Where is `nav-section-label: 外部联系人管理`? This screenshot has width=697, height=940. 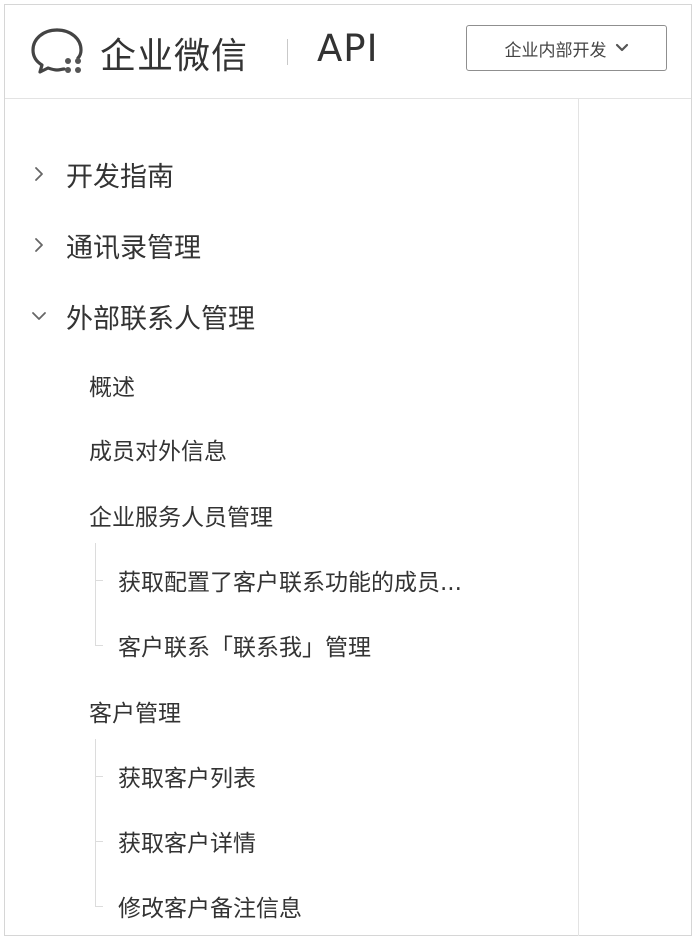
nav-section-label: 外部联系人管理 is located at coordinates (160, 319).